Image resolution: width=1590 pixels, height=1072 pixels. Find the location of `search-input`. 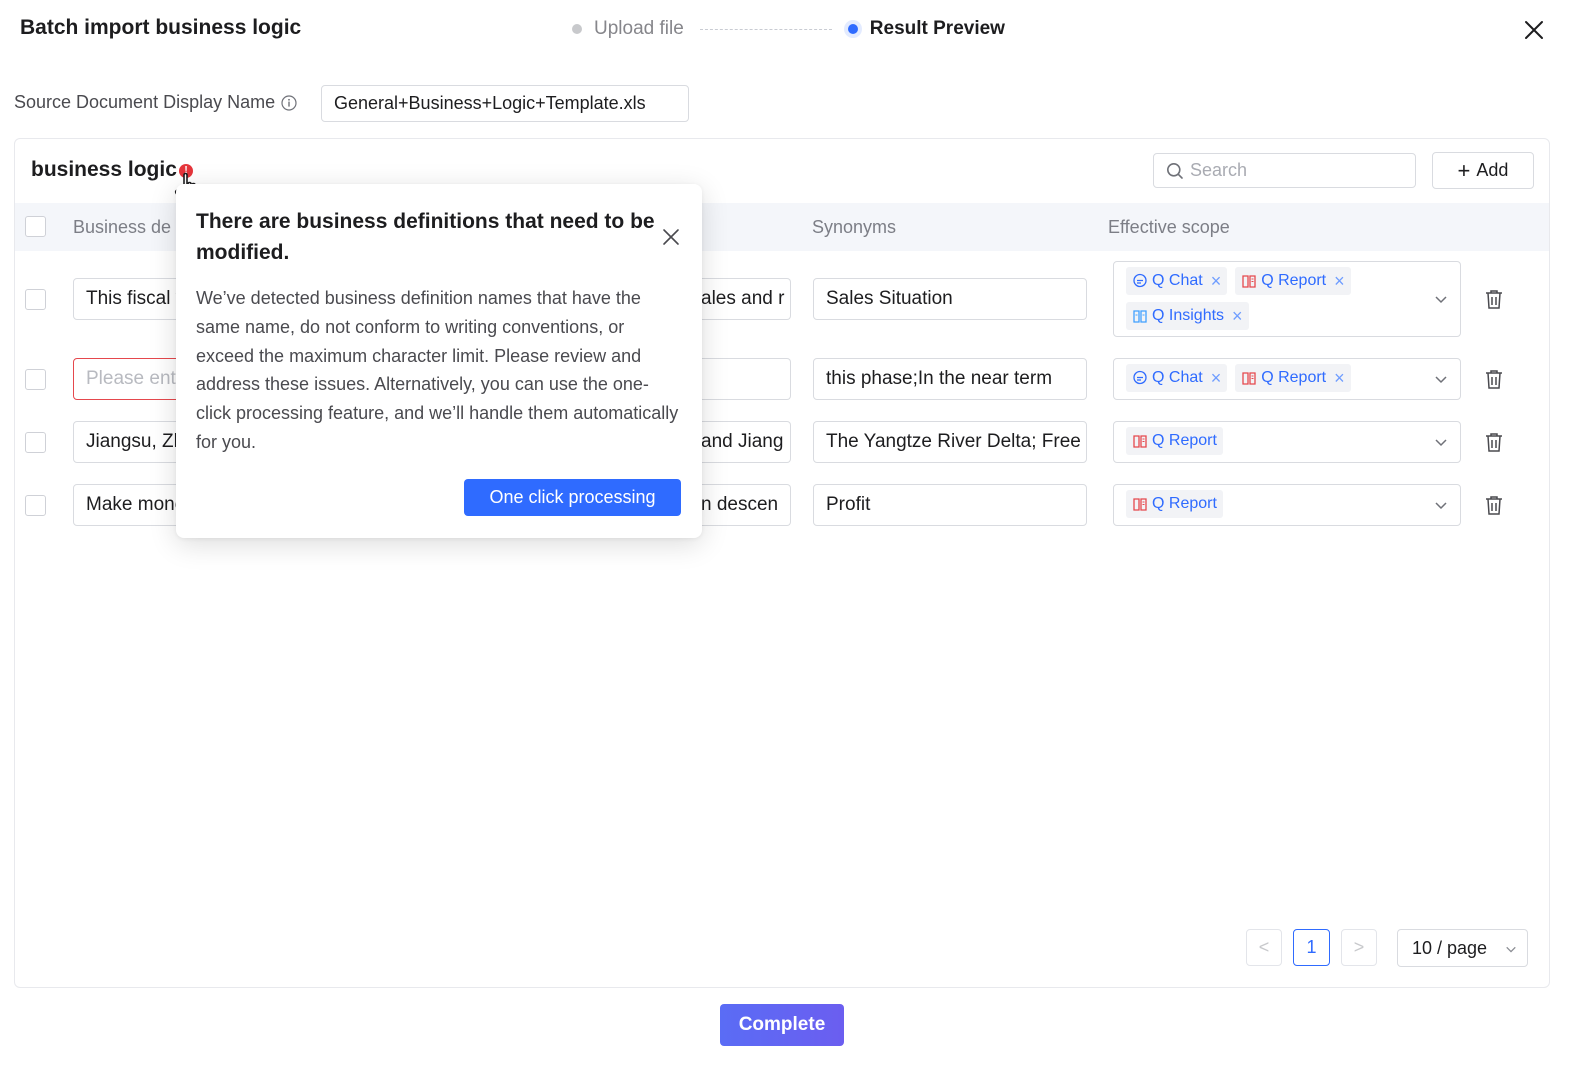

search-input is located at coordinates (1295, 170).